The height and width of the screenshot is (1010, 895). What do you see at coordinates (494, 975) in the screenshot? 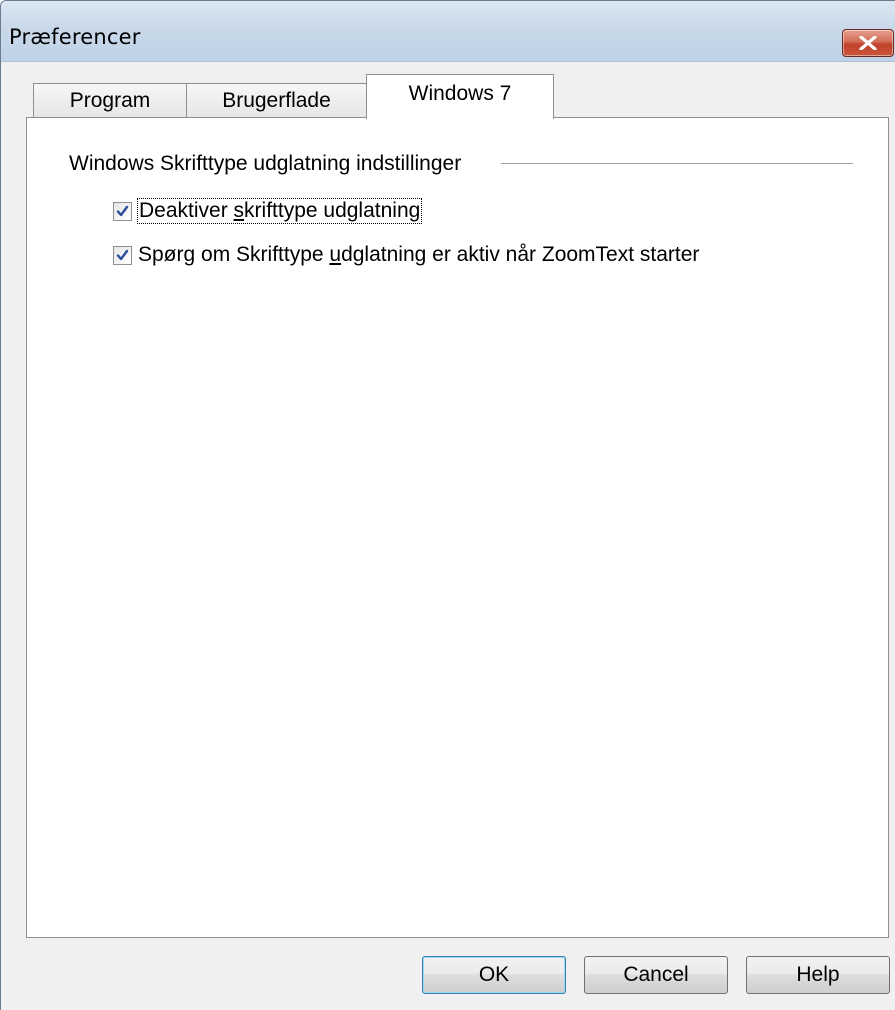
I see `ok-button: OK` at bounding box center [494, 975].